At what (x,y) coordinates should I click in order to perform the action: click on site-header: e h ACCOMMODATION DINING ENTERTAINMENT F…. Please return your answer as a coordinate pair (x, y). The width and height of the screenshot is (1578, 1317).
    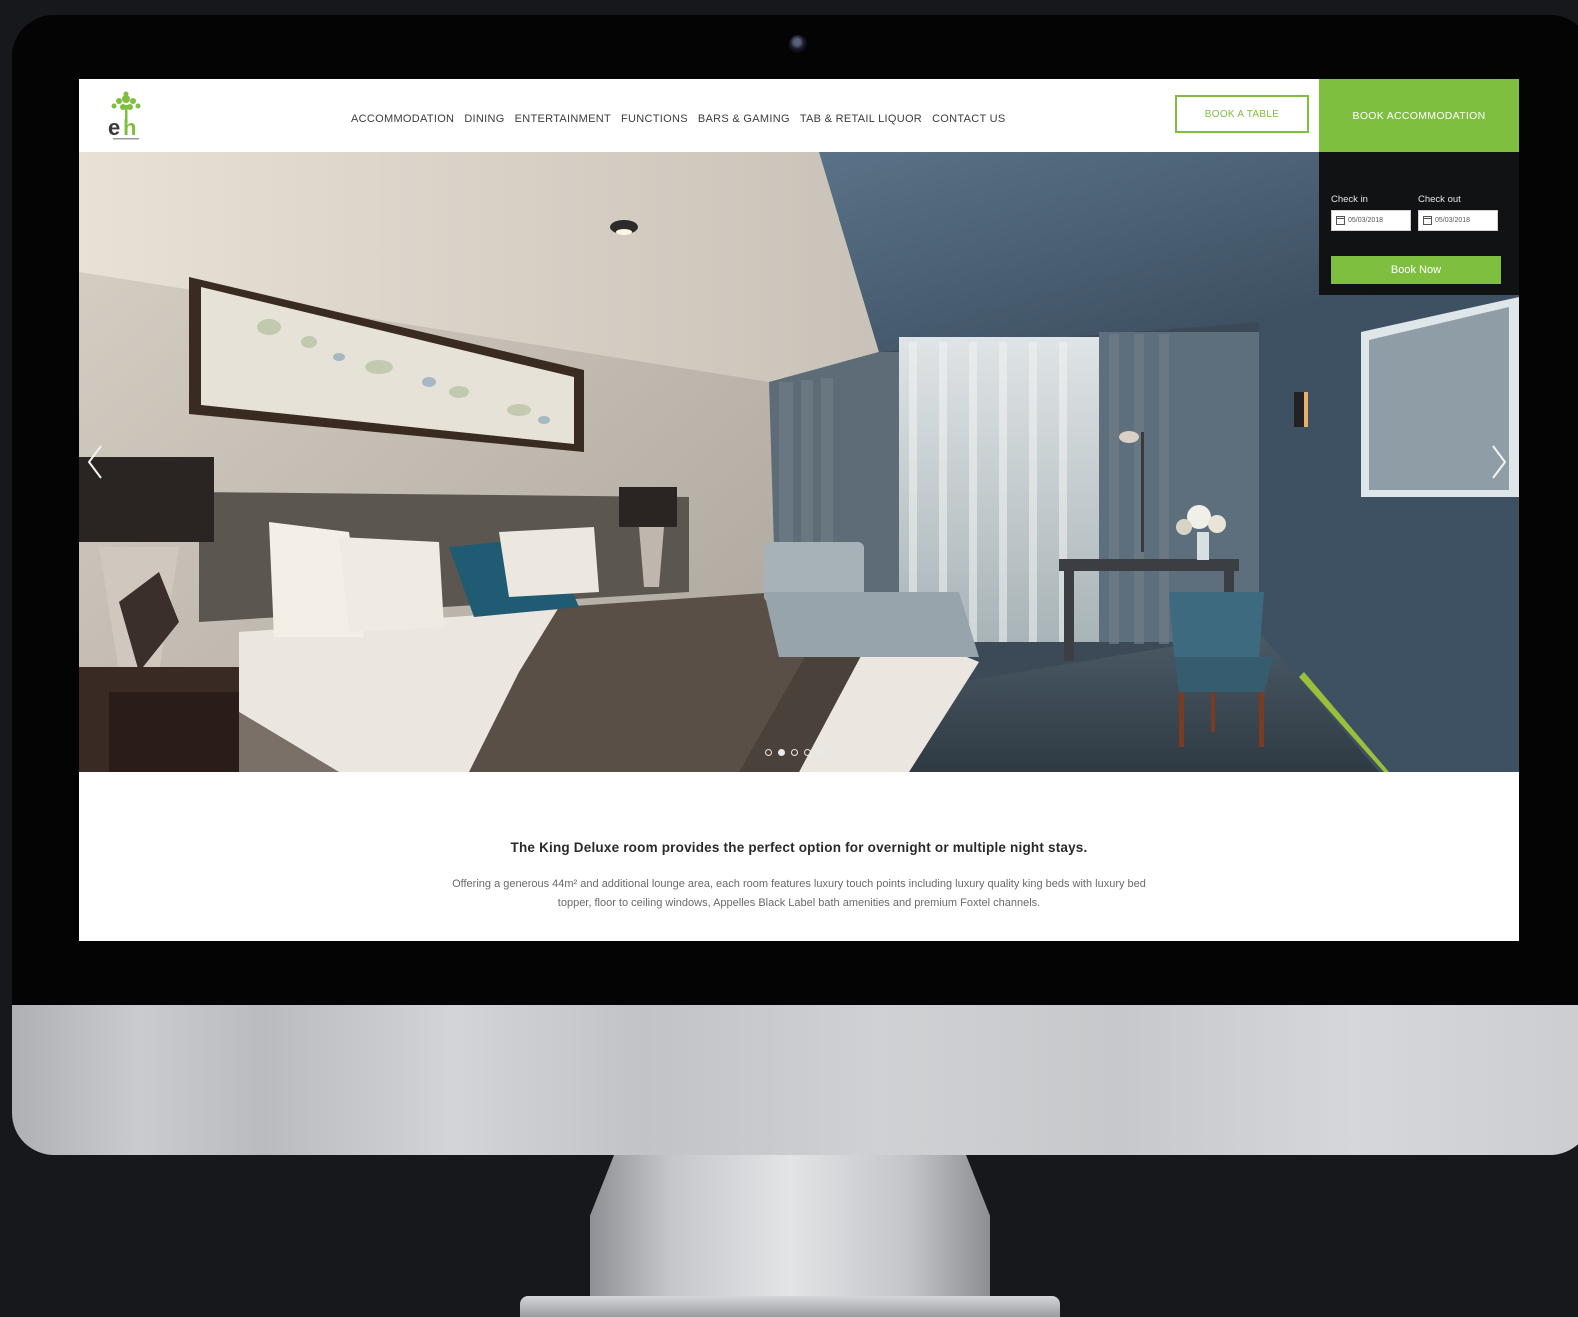
    Looking at the image, I should click on (799, 115).